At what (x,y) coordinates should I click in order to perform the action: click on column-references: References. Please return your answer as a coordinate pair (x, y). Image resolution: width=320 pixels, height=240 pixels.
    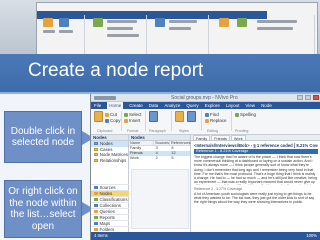
    Looking at the image, I should click on (180, 143).